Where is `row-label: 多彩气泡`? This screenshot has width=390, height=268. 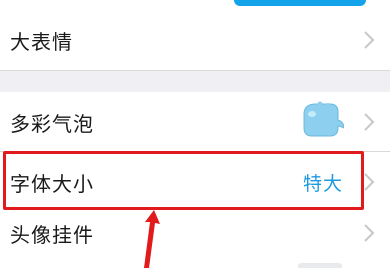
row-label: 多彩气泡 is located at coordinates (52, 123).